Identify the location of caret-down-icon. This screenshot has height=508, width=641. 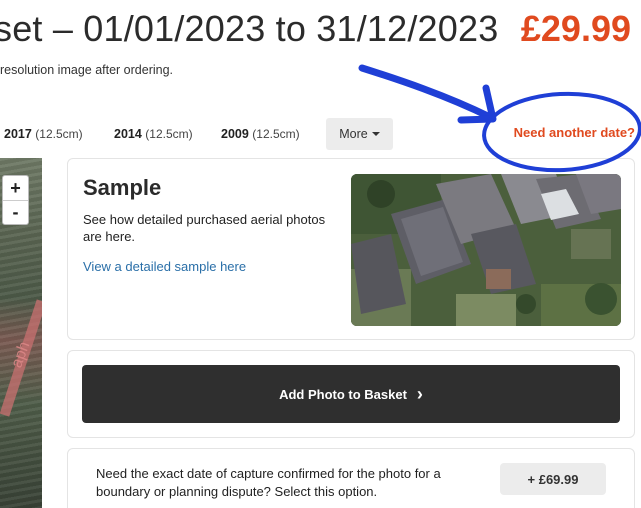
(375, 134).